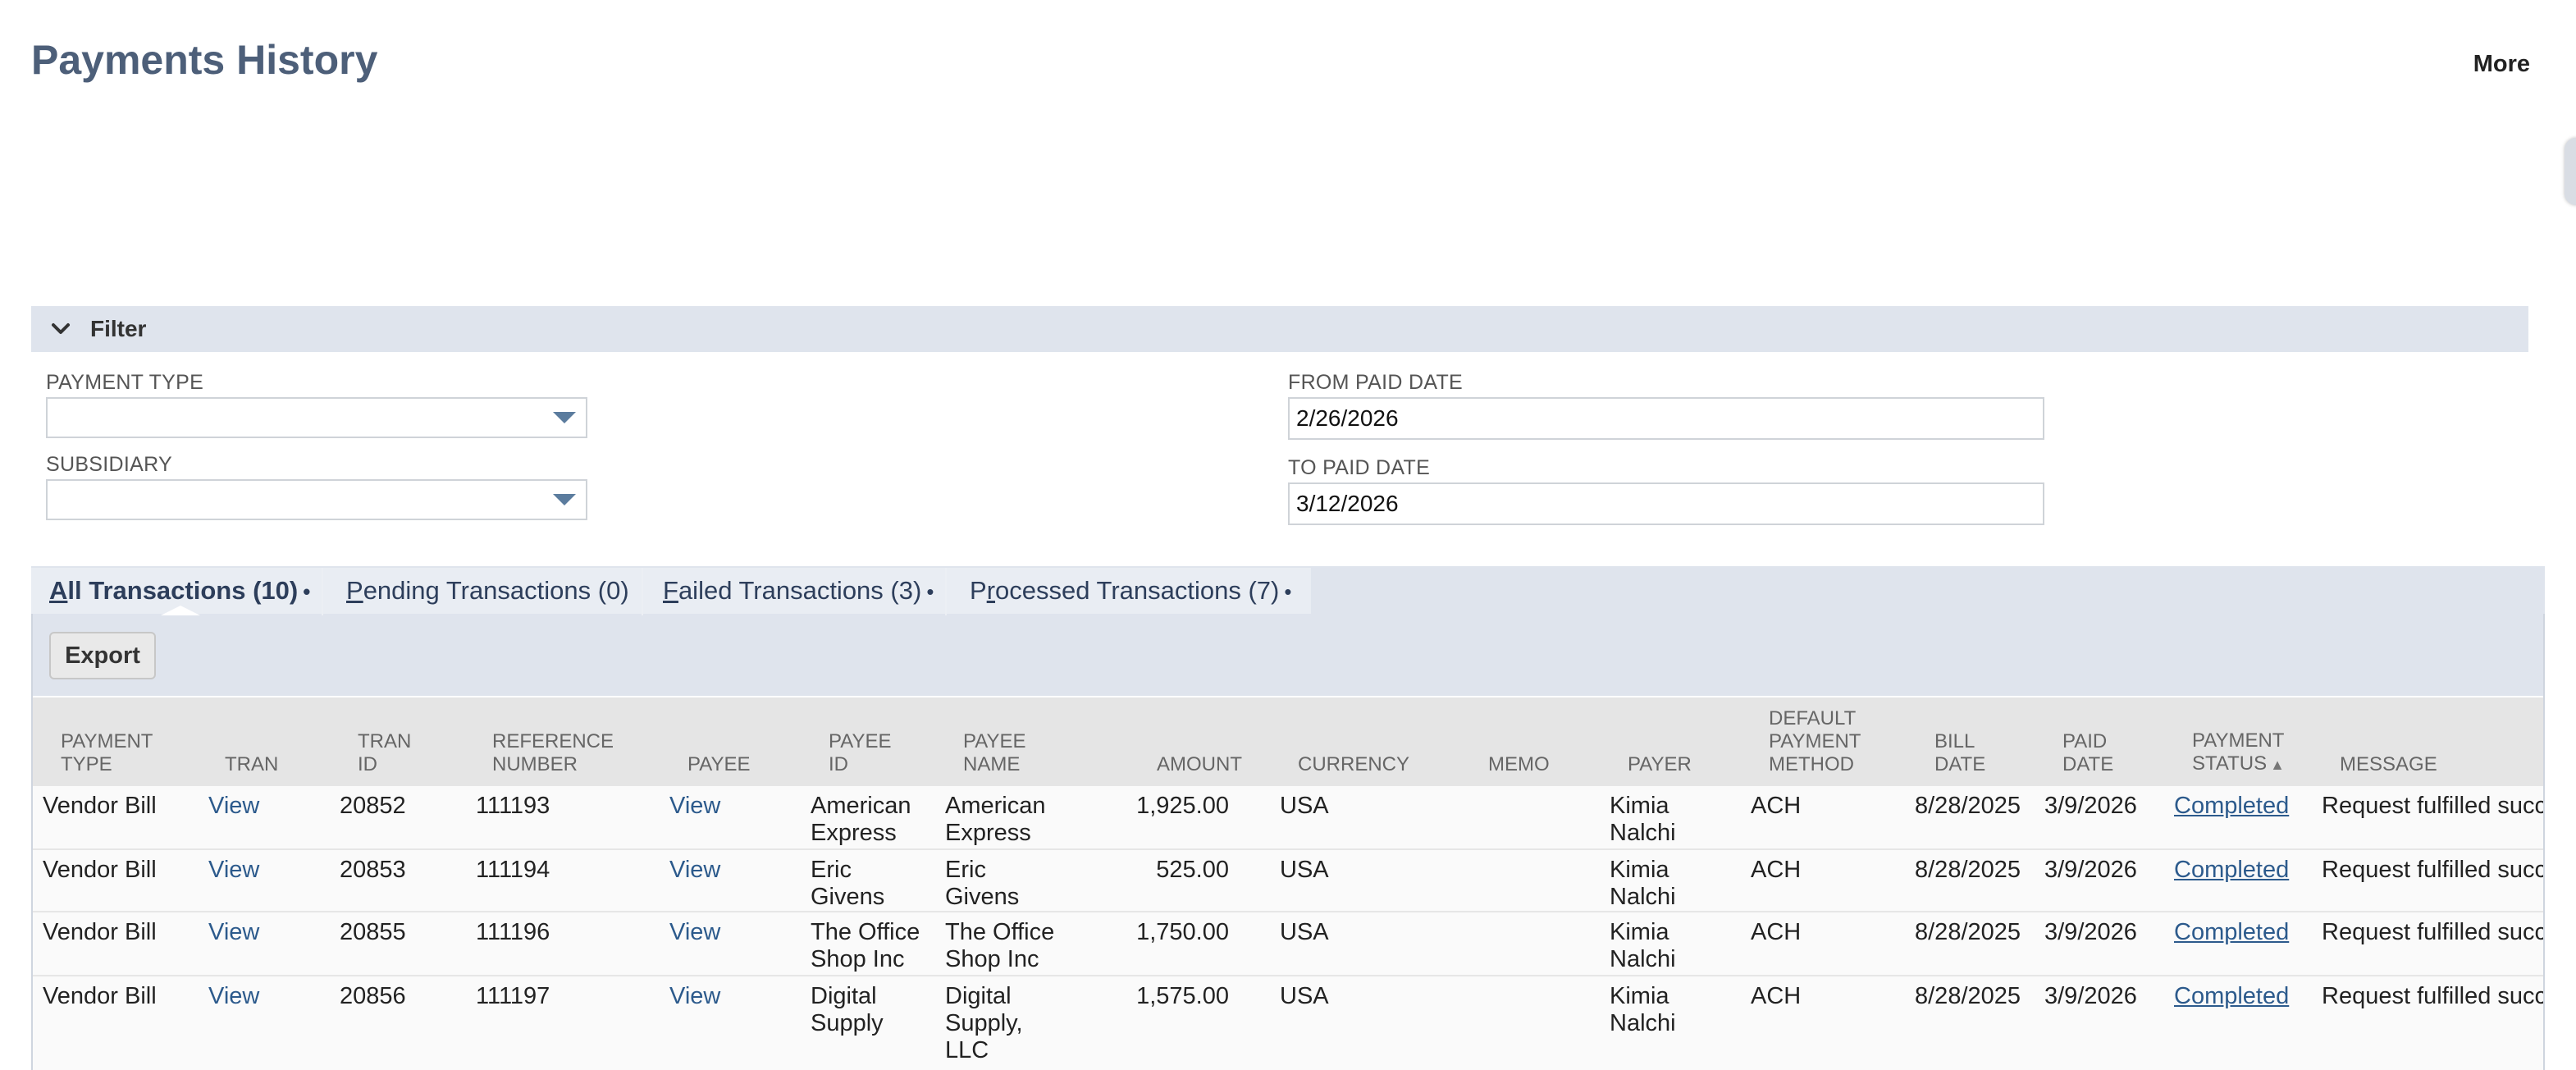 This screenshot has width=2576, height=1070. What do you see at coordinates (2277, 765) in the screenshot?
I see `sort-ascending-icon: ▲` at bounding box center [2277, 765].